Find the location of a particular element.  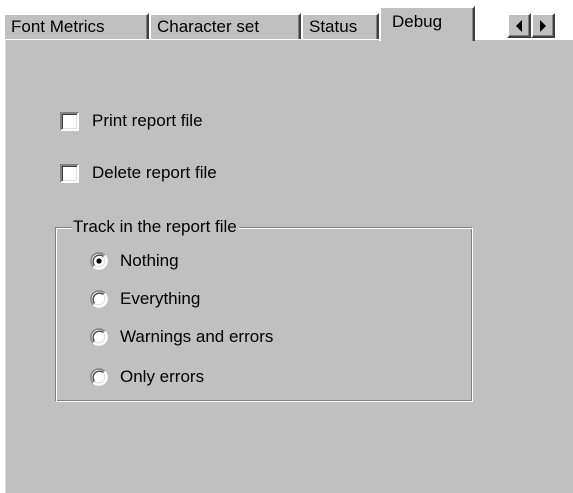

radio-option-everything: Everything is located at coordinates (145, 299).